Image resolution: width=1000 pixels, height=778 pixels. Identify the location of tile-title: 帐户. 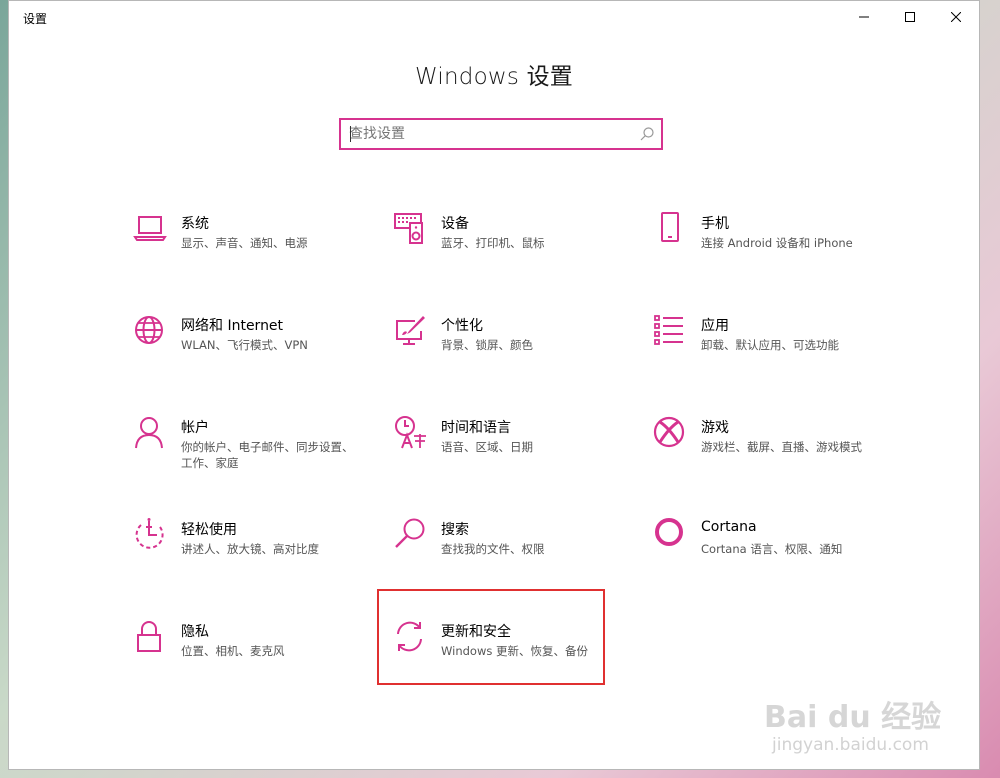
(195, 428).